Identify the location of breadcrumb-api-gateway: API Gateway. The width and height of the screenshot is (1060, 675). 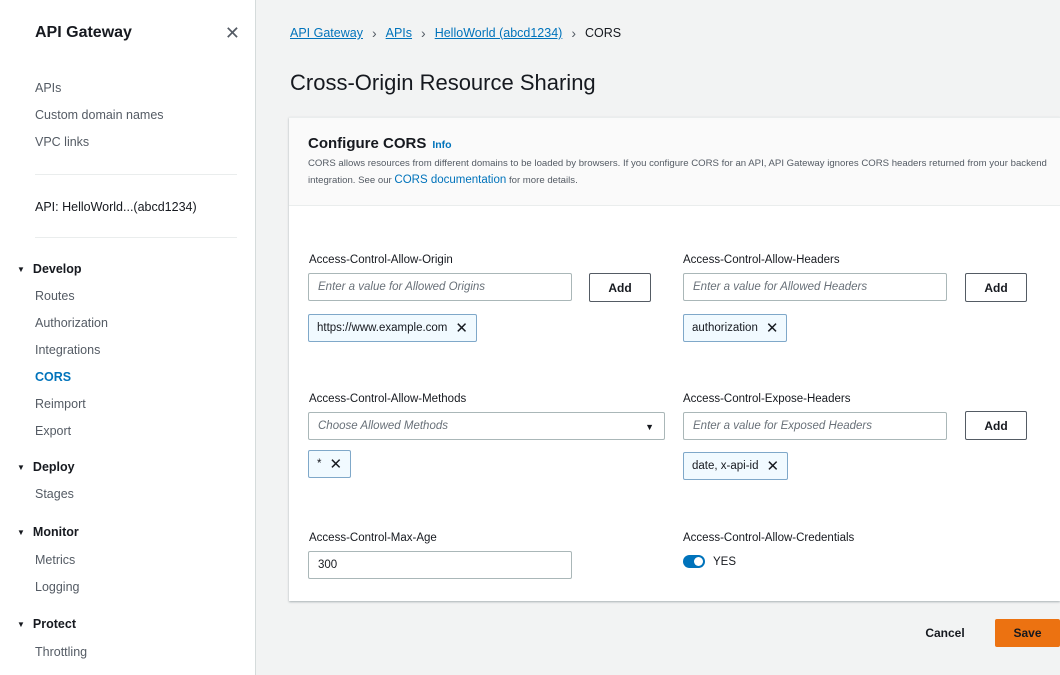
(326, 33).